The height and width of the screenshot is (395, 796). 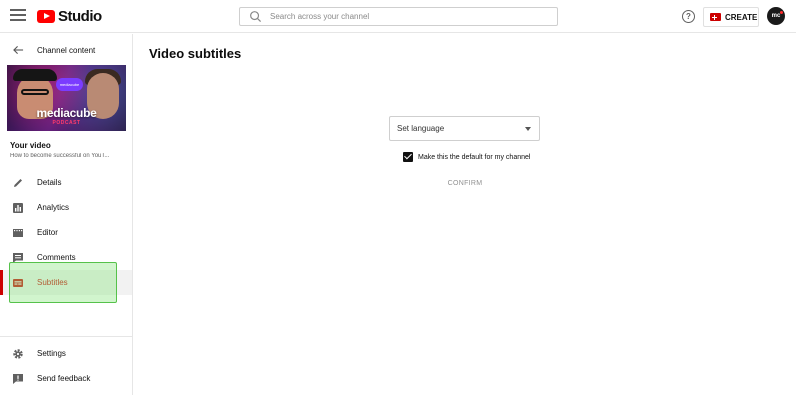 What do you see at coordinates (18, 282) in the screenshot?
I see `subtitles-icon` at bounding box center [18, 282].